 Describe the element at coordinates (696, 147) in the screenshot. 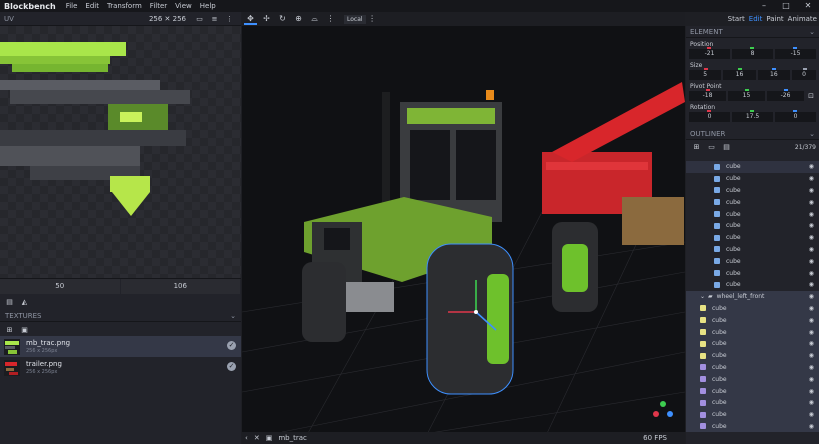

I see `add-cube-icon: ⊞` at that location.